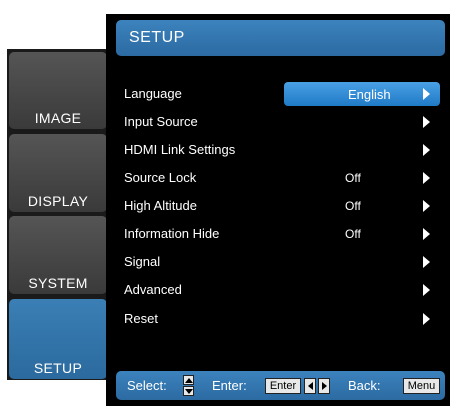 Image resolution: width=455 pixels, height=408 pixels. Describe the element at coordinates (58, 339) in the screenshot. I see `tab-setup: SETUP` at that location.